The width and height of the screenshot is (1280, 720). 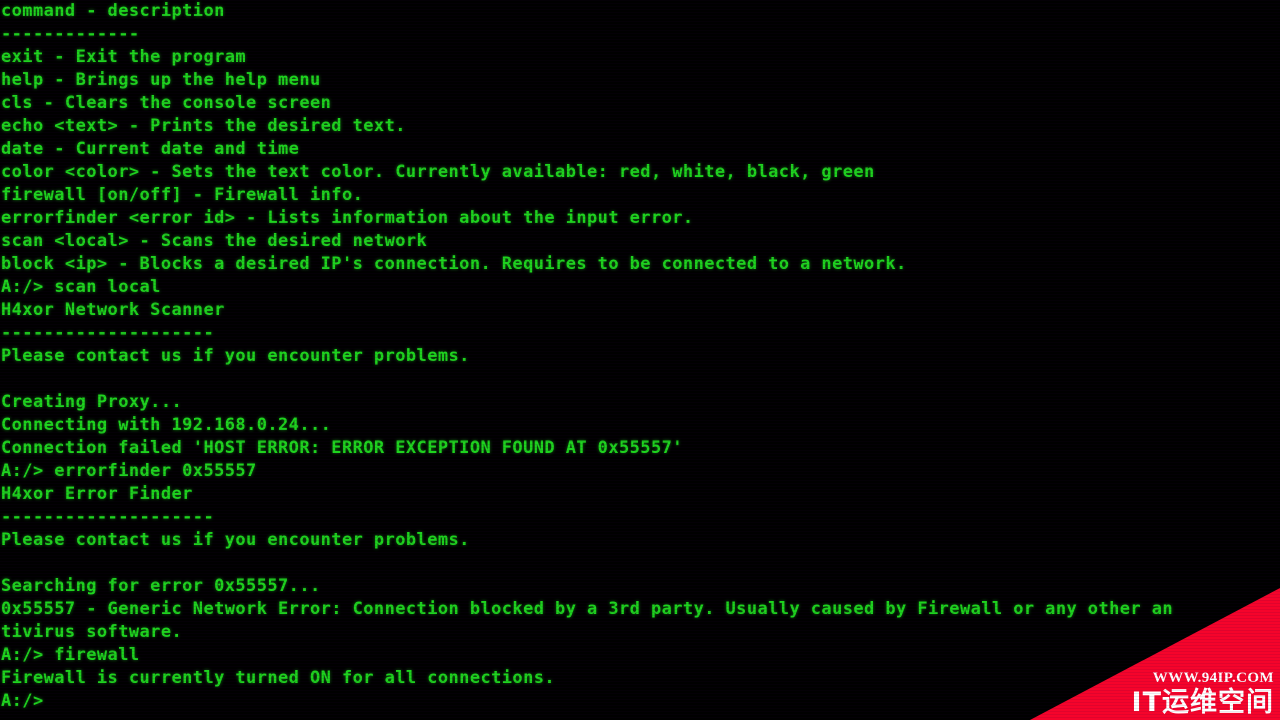 What do you see at coordinates (22, 701) in the screenshot?
I see `console-line: A:/>` at bounding box center [22, 701].